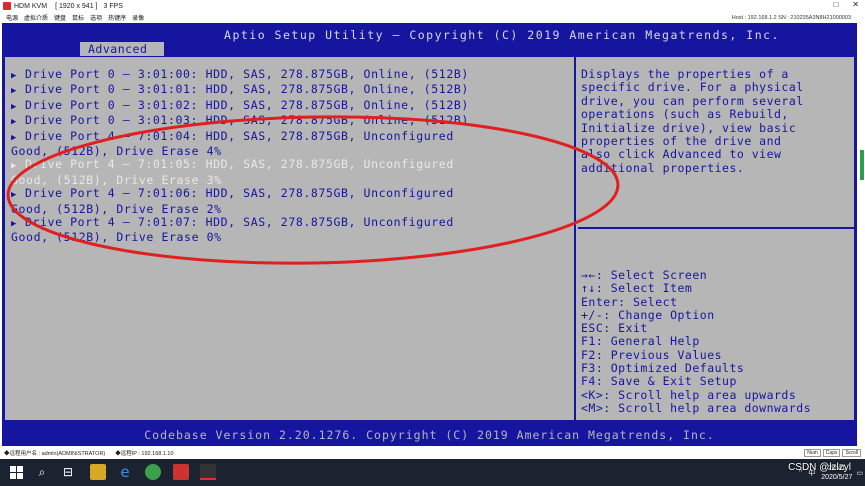 This screenshot has width=865, height=486. I want to click on close-icon: ✕, so click(855, 4).